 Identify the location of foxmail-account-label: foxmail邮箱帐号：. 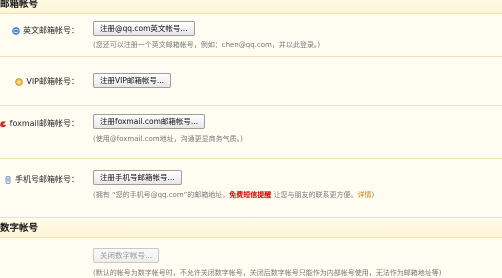
(44, 123).